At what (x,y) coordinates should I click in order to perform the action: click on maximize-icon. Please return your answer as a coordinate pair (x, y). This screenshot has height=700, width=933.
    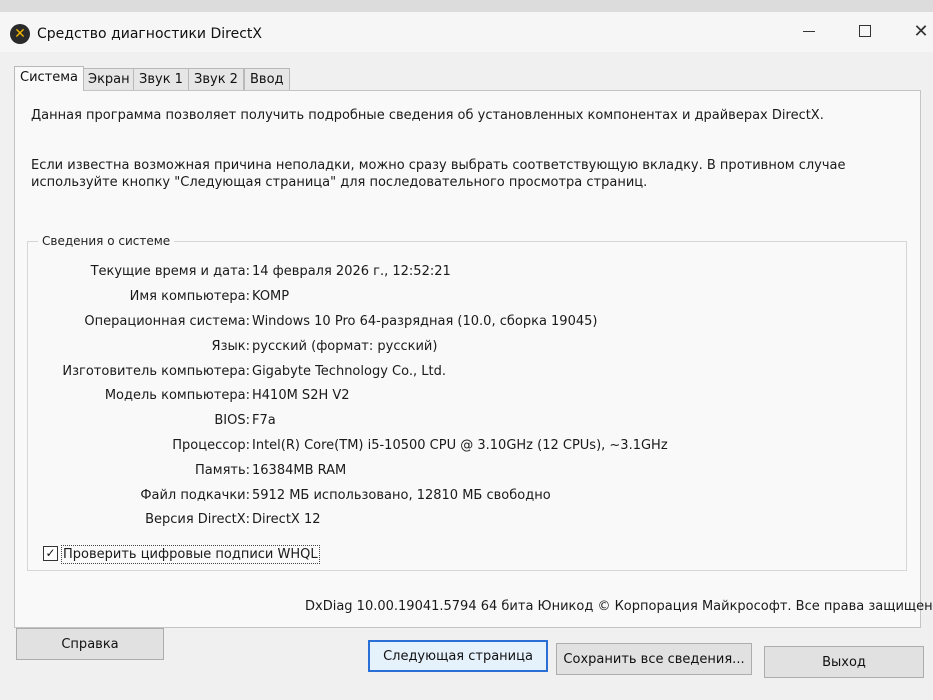
    Looking at the image, I should click on (865, 31).